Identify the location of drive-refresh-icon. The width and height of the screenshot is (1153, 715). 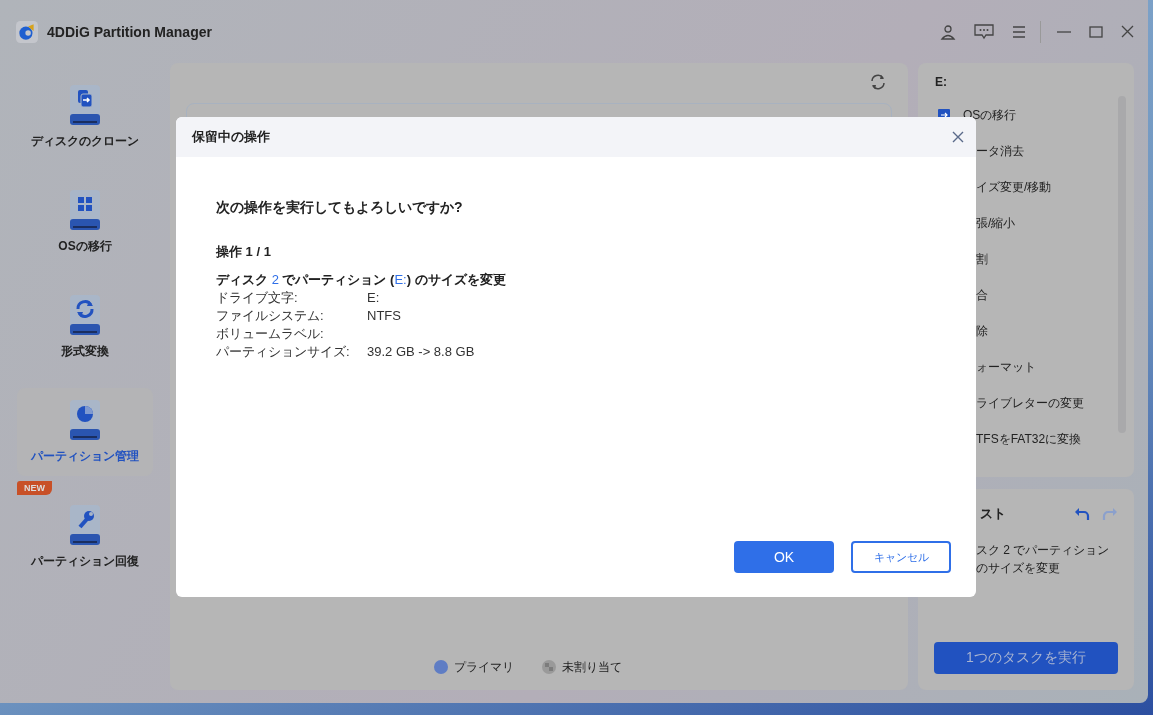
(85, 314).